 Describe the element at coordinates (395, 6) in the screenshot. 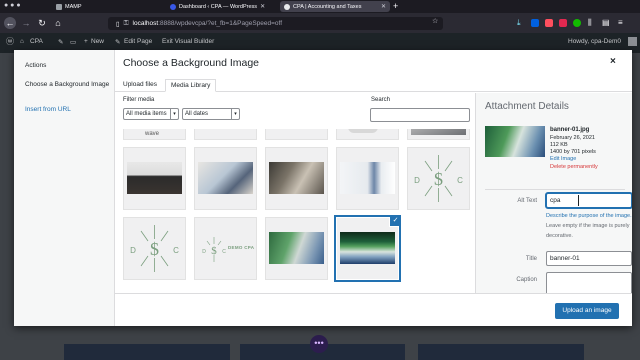

I see `new-tab-button: +` at that location.